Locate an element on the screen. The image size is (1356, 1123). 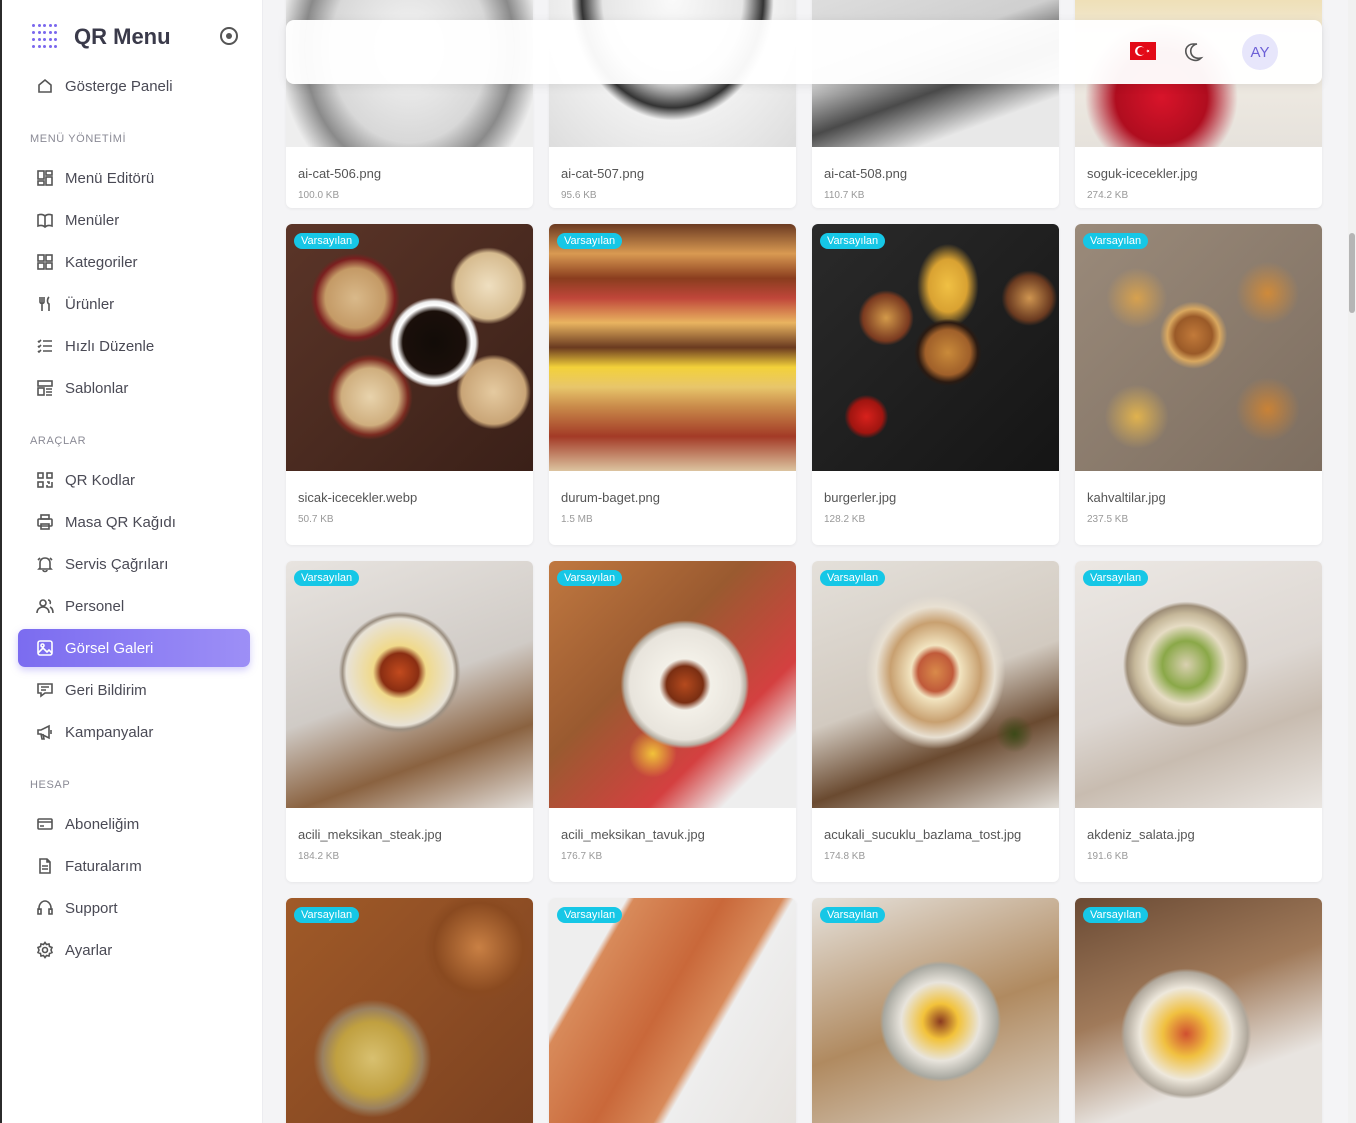
file-size: 50.7 KB is located at coordinates (316, 519).